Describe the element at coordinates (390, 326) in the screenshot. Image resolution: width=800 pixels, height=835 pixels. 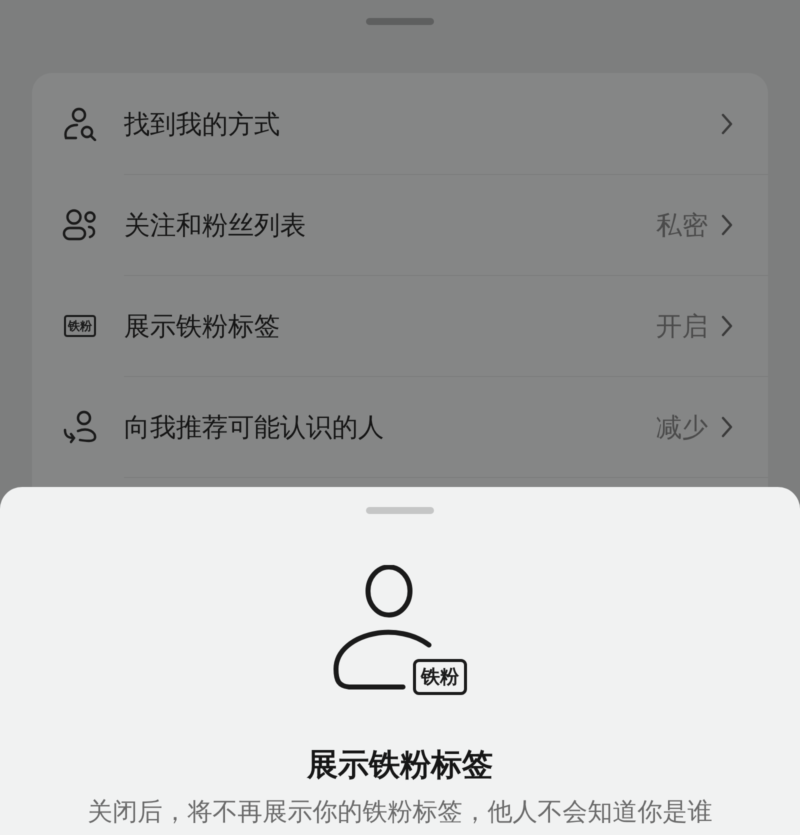
I see `setting-label: 展示铁粉标签` at that location.